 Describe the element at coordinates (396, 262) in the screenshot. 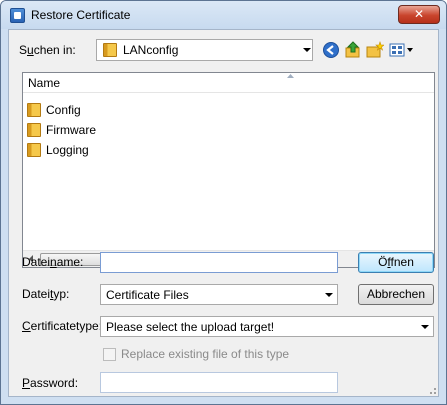

I see `open-button: Öffnen` at that location.